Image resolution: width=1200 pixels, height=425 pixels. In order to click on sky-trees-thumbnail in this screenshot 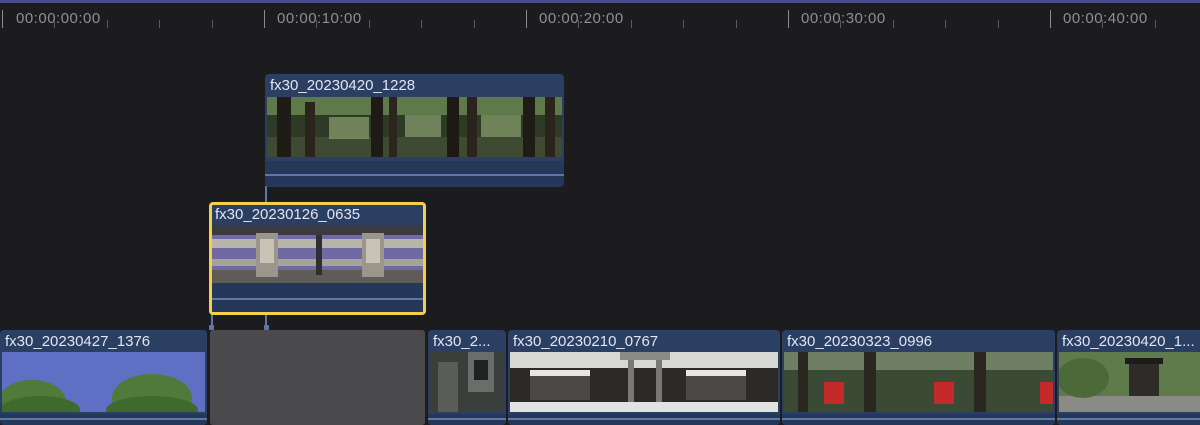, I will do `click(103, 382)`.